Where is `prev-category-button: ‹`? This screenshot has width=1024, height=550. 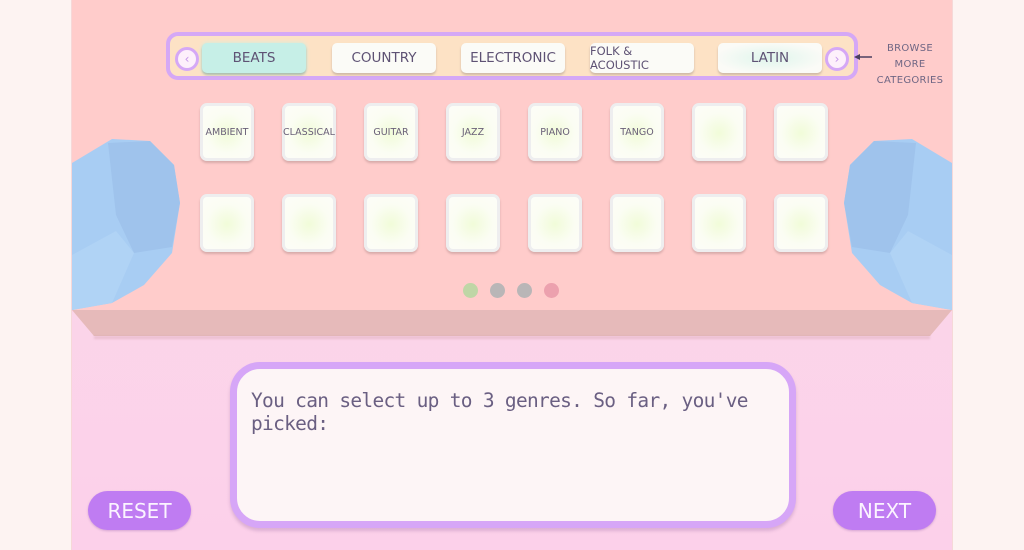 prev-category-button: ‹ is located at coordinates (187, 59).